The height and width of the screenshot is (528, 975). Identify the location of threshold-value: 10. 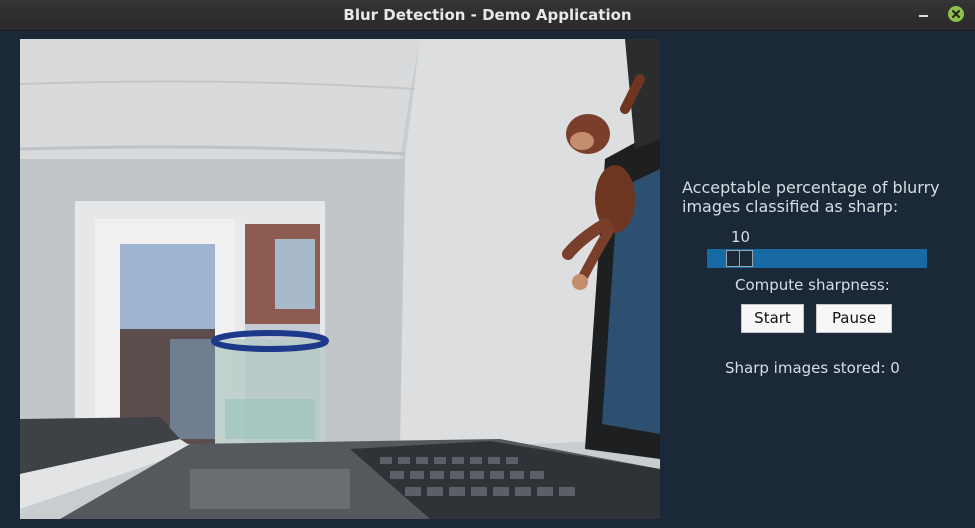
(741, 237).